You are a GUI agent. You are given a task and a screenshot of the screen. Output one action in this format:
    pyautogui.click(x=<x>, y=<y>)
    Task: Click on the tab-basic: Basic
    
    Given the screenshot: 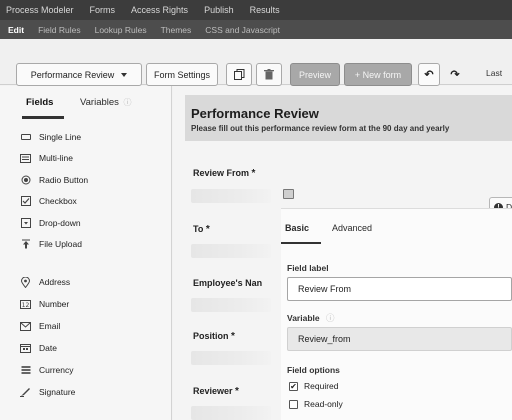 What is the action you would take?
    pyautogui.click(x=297, y=228)
    